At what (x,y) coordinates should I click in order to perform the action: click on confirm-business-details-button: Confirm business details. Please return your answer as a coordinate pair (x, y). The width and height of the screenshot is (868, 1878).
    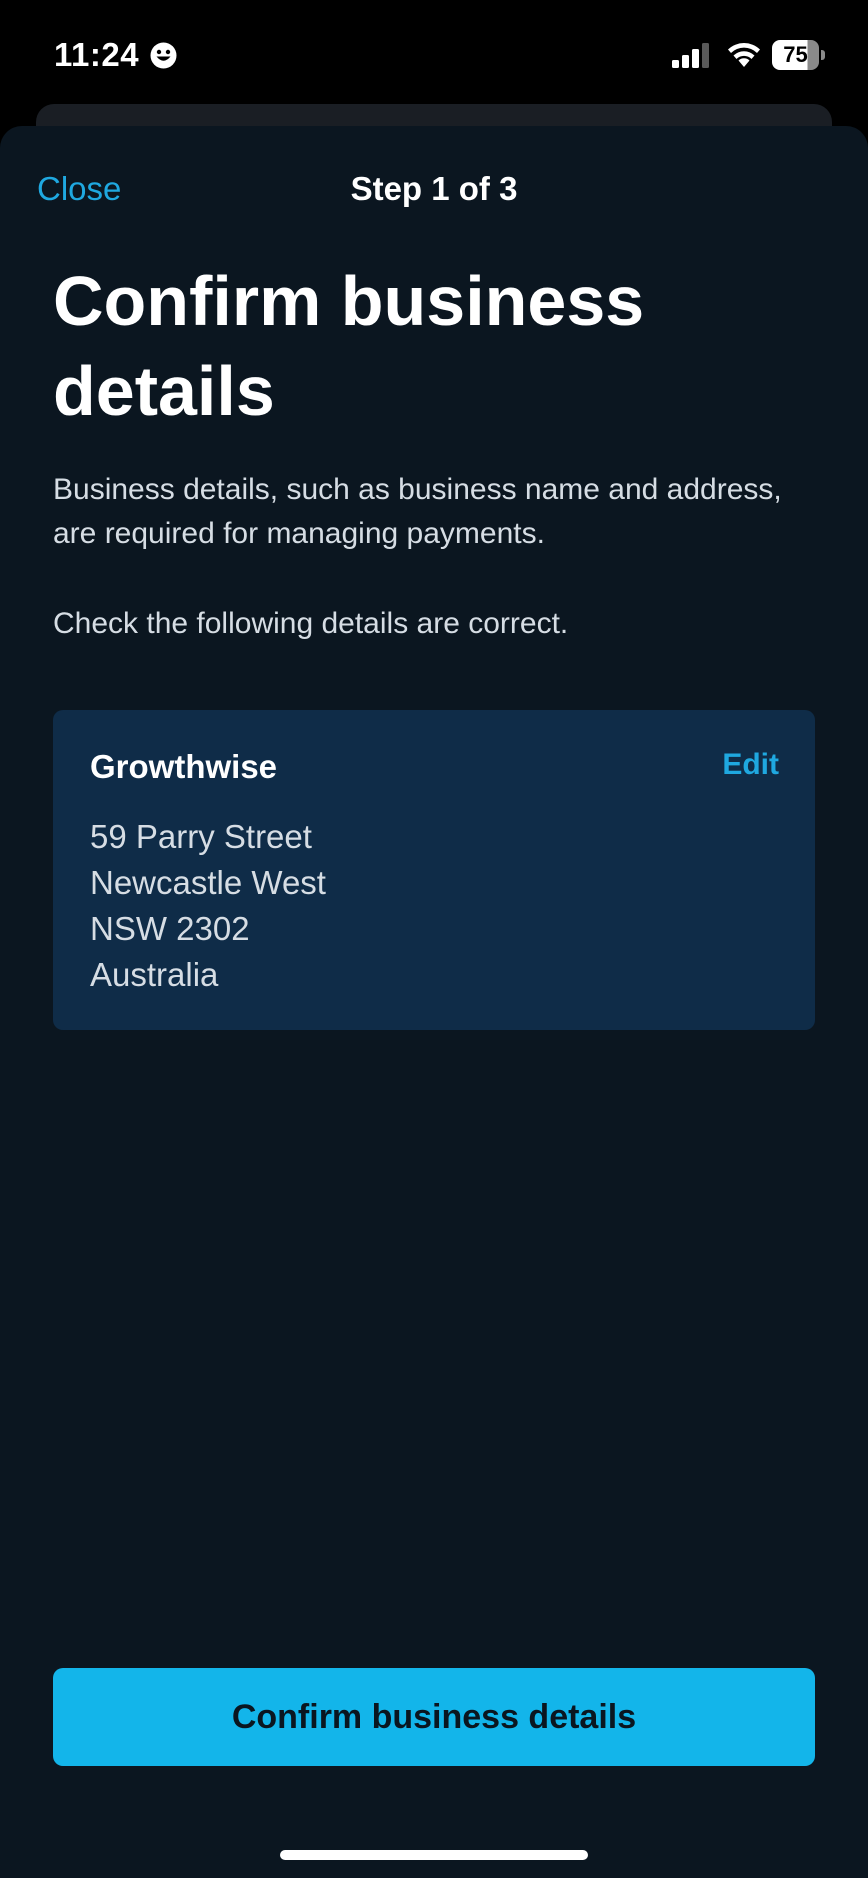
    Looking at the image, I should click on (434, 1717).